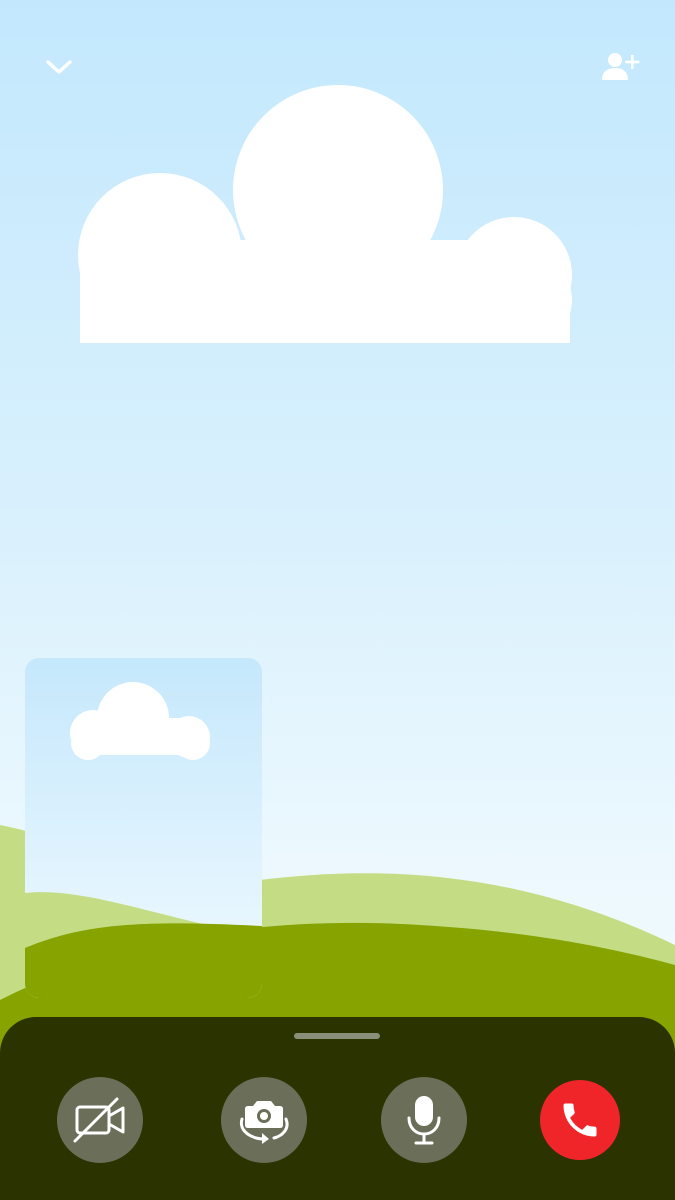 Image resolution: width=675 pixels, height=1200 pixels. I want to click on microphone-icon, so click(424, 1120).